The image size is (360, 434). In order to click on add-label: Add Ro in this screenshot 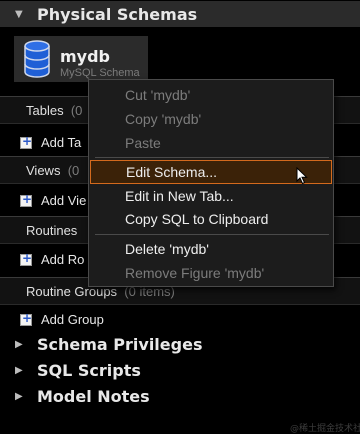, I will do `click(63, 259)`.